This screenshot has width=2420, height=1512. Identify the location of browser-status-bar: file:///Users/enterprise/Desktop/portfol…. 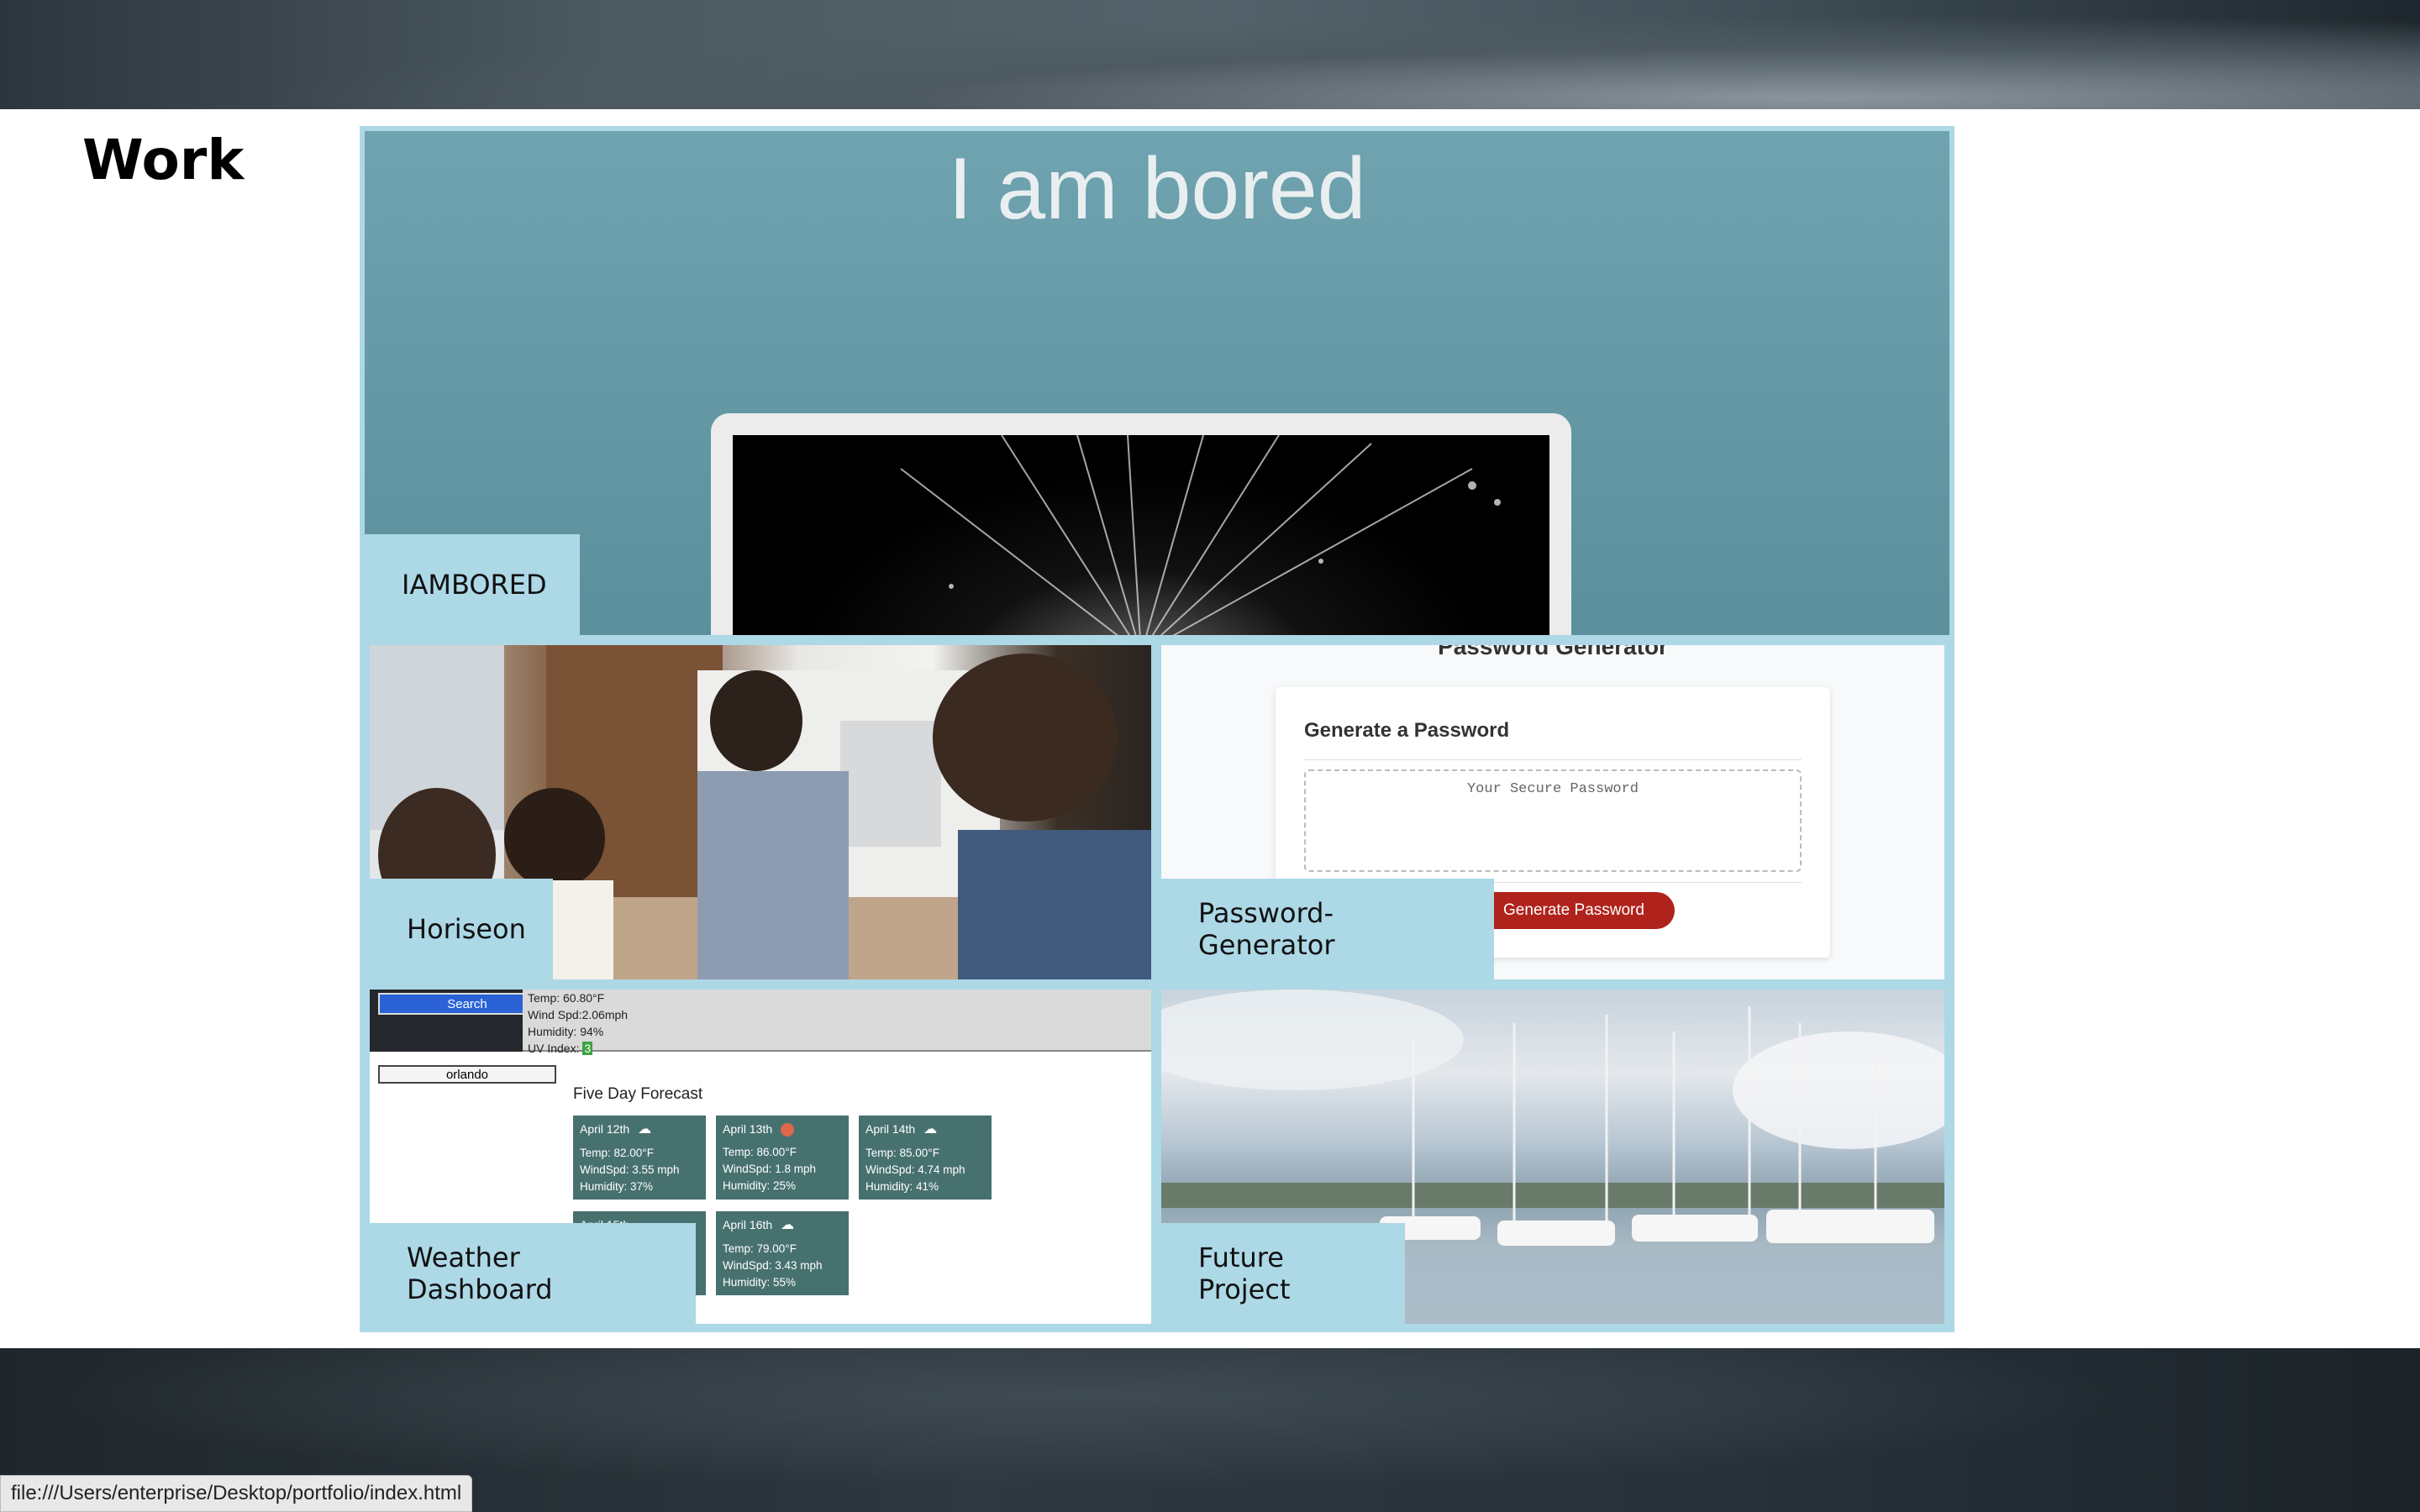
(236, 1493).